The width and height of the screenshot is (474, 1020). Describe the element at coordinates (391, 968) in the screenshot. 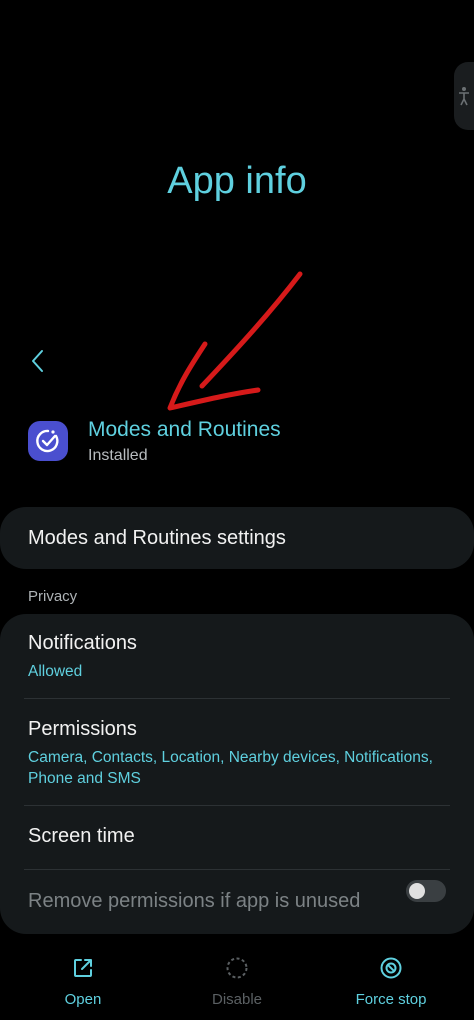

I see `force-stop-icon` at that location.